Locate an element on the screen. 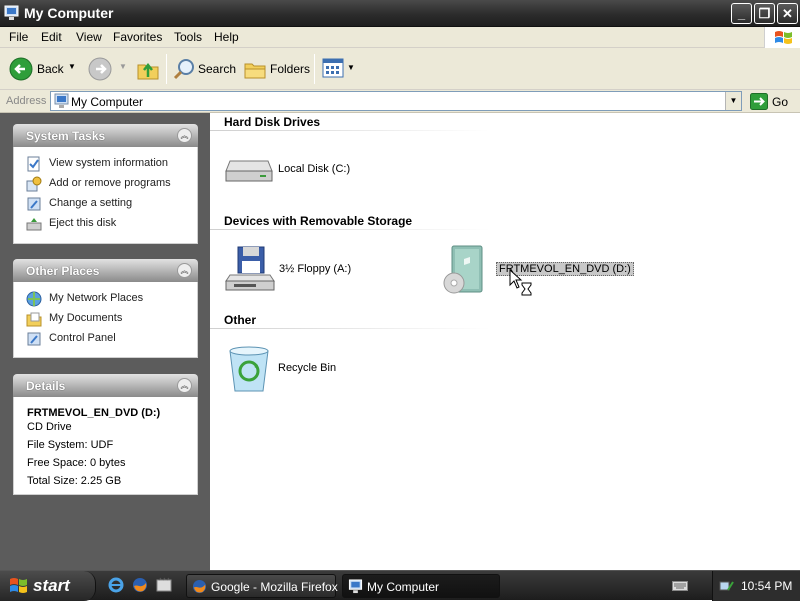 The width and height of the screenshot is (800, 601). up-folder-icon is located at coordinates (148, 71).